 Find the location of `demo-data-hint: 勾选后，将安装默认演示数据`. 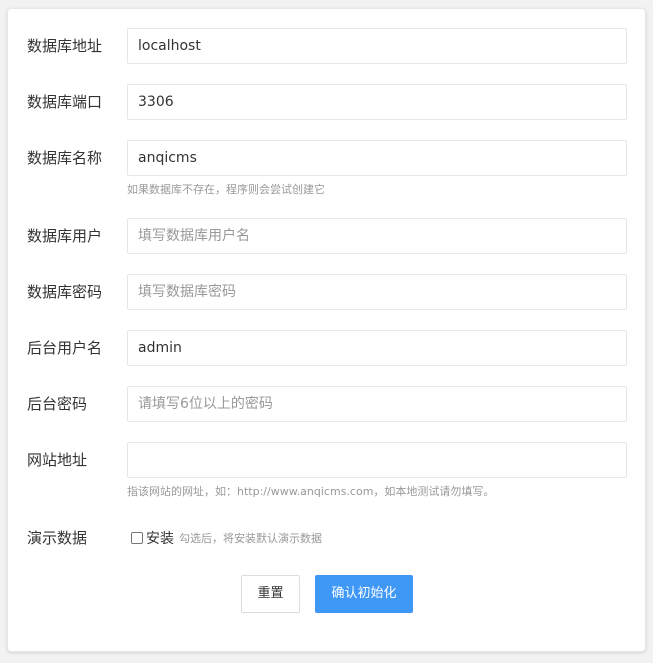

demo-data-hint: 勾选后，将安装默认演示数据 is located at coordinates (250, 538).